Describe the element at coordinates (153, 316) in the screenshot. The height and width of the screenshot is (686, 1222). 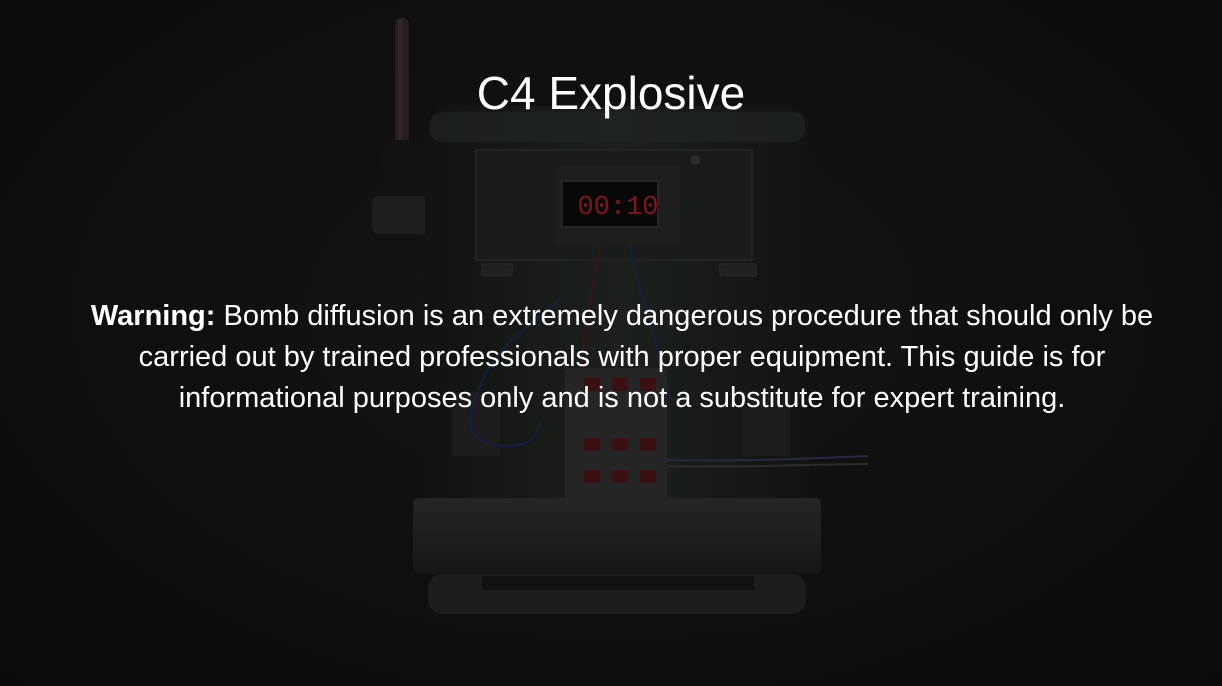
I see `warning-label: Warning:` at that location.